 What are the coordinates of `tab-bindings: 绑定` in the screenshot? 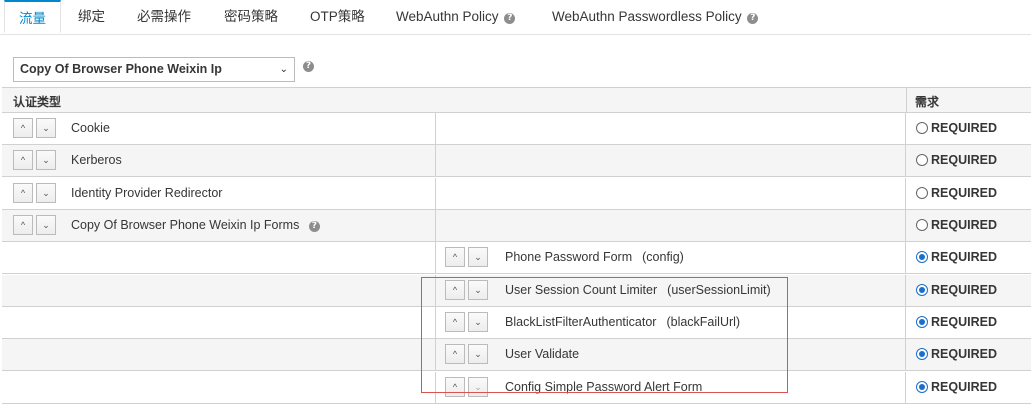 It's located at (91, 17).